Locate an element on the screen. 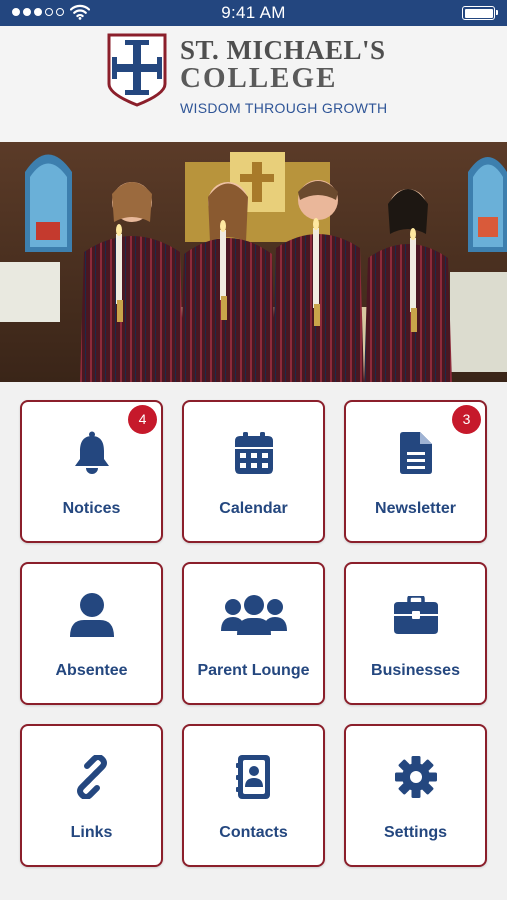  businesses-button: Businesses is located at coordinates (415, 633).